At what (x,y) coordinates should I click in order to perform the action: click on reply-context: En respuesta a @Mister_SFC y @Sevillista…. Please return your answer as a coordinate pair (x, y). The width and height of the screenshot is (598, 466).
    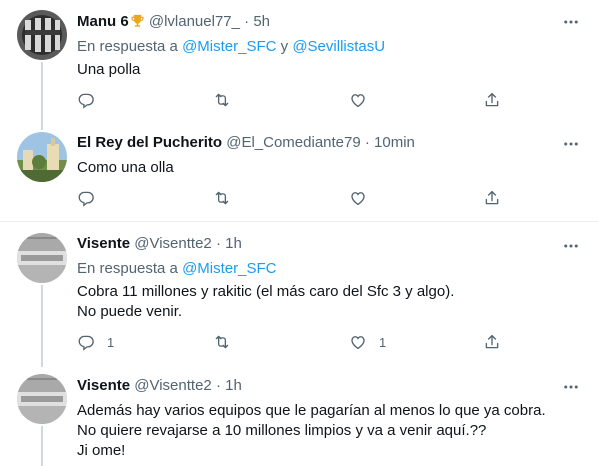
    Looking at the image, I should click on (231, 47).